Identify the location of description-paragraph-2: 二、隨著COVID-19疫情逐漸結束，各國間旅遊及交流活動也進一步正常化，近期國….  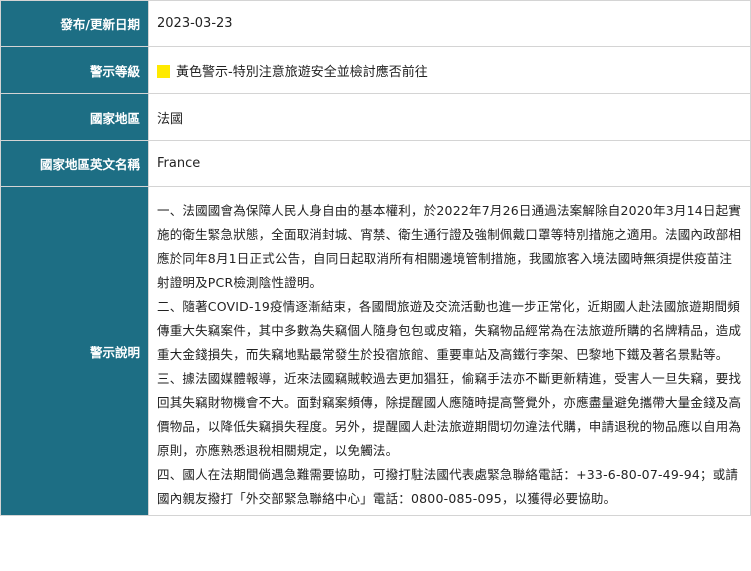
(449, 330).